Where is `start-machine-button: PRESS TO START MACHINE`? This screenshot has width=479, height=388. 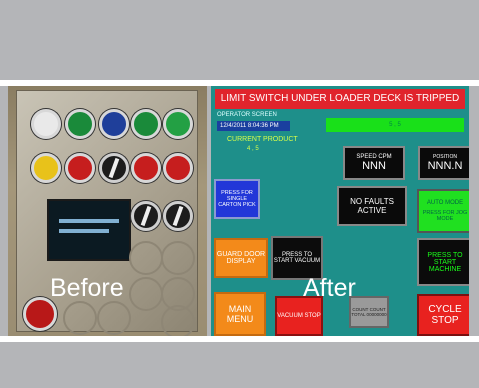
start-machine-button: PRESS TO START MACHINE is located at coordinates (443, 262).